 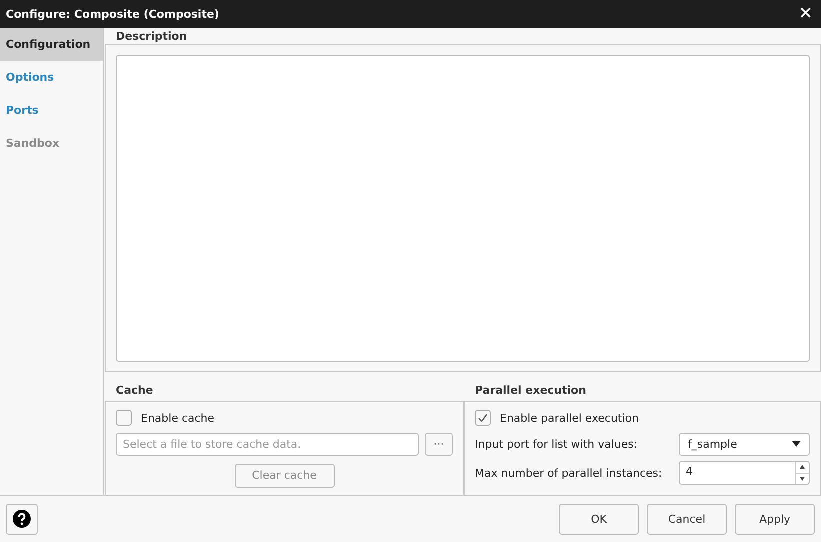 What do you see at coordinates (599, 519) in the screenshot?
I see `dialog-button: OK` at bounding box center [599, 519].